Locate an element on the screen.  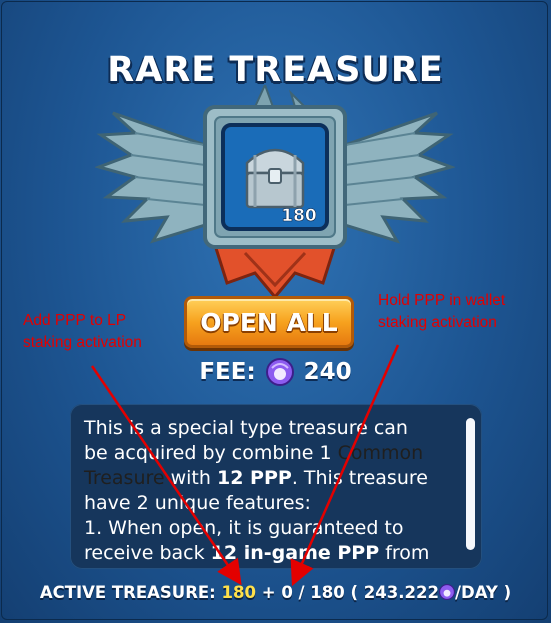
red-base-decoration is located at coordinates (275, 271).